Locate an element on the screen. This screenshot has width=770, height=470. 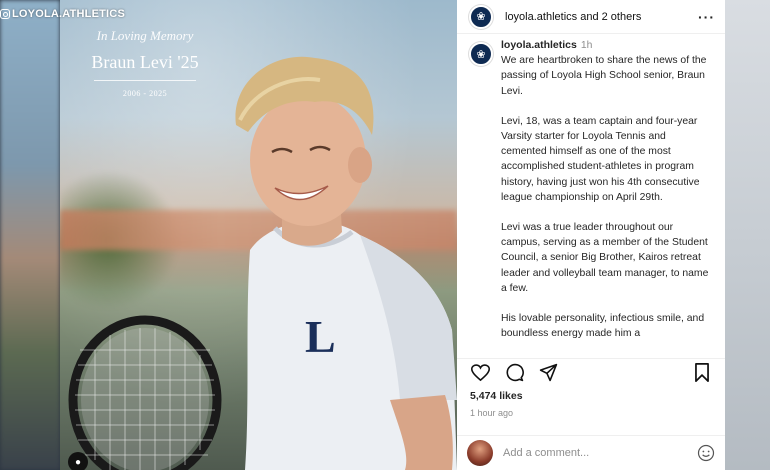
source-watermark: LOYOLA.ATHLETICS is located at coordinates (62, 14).